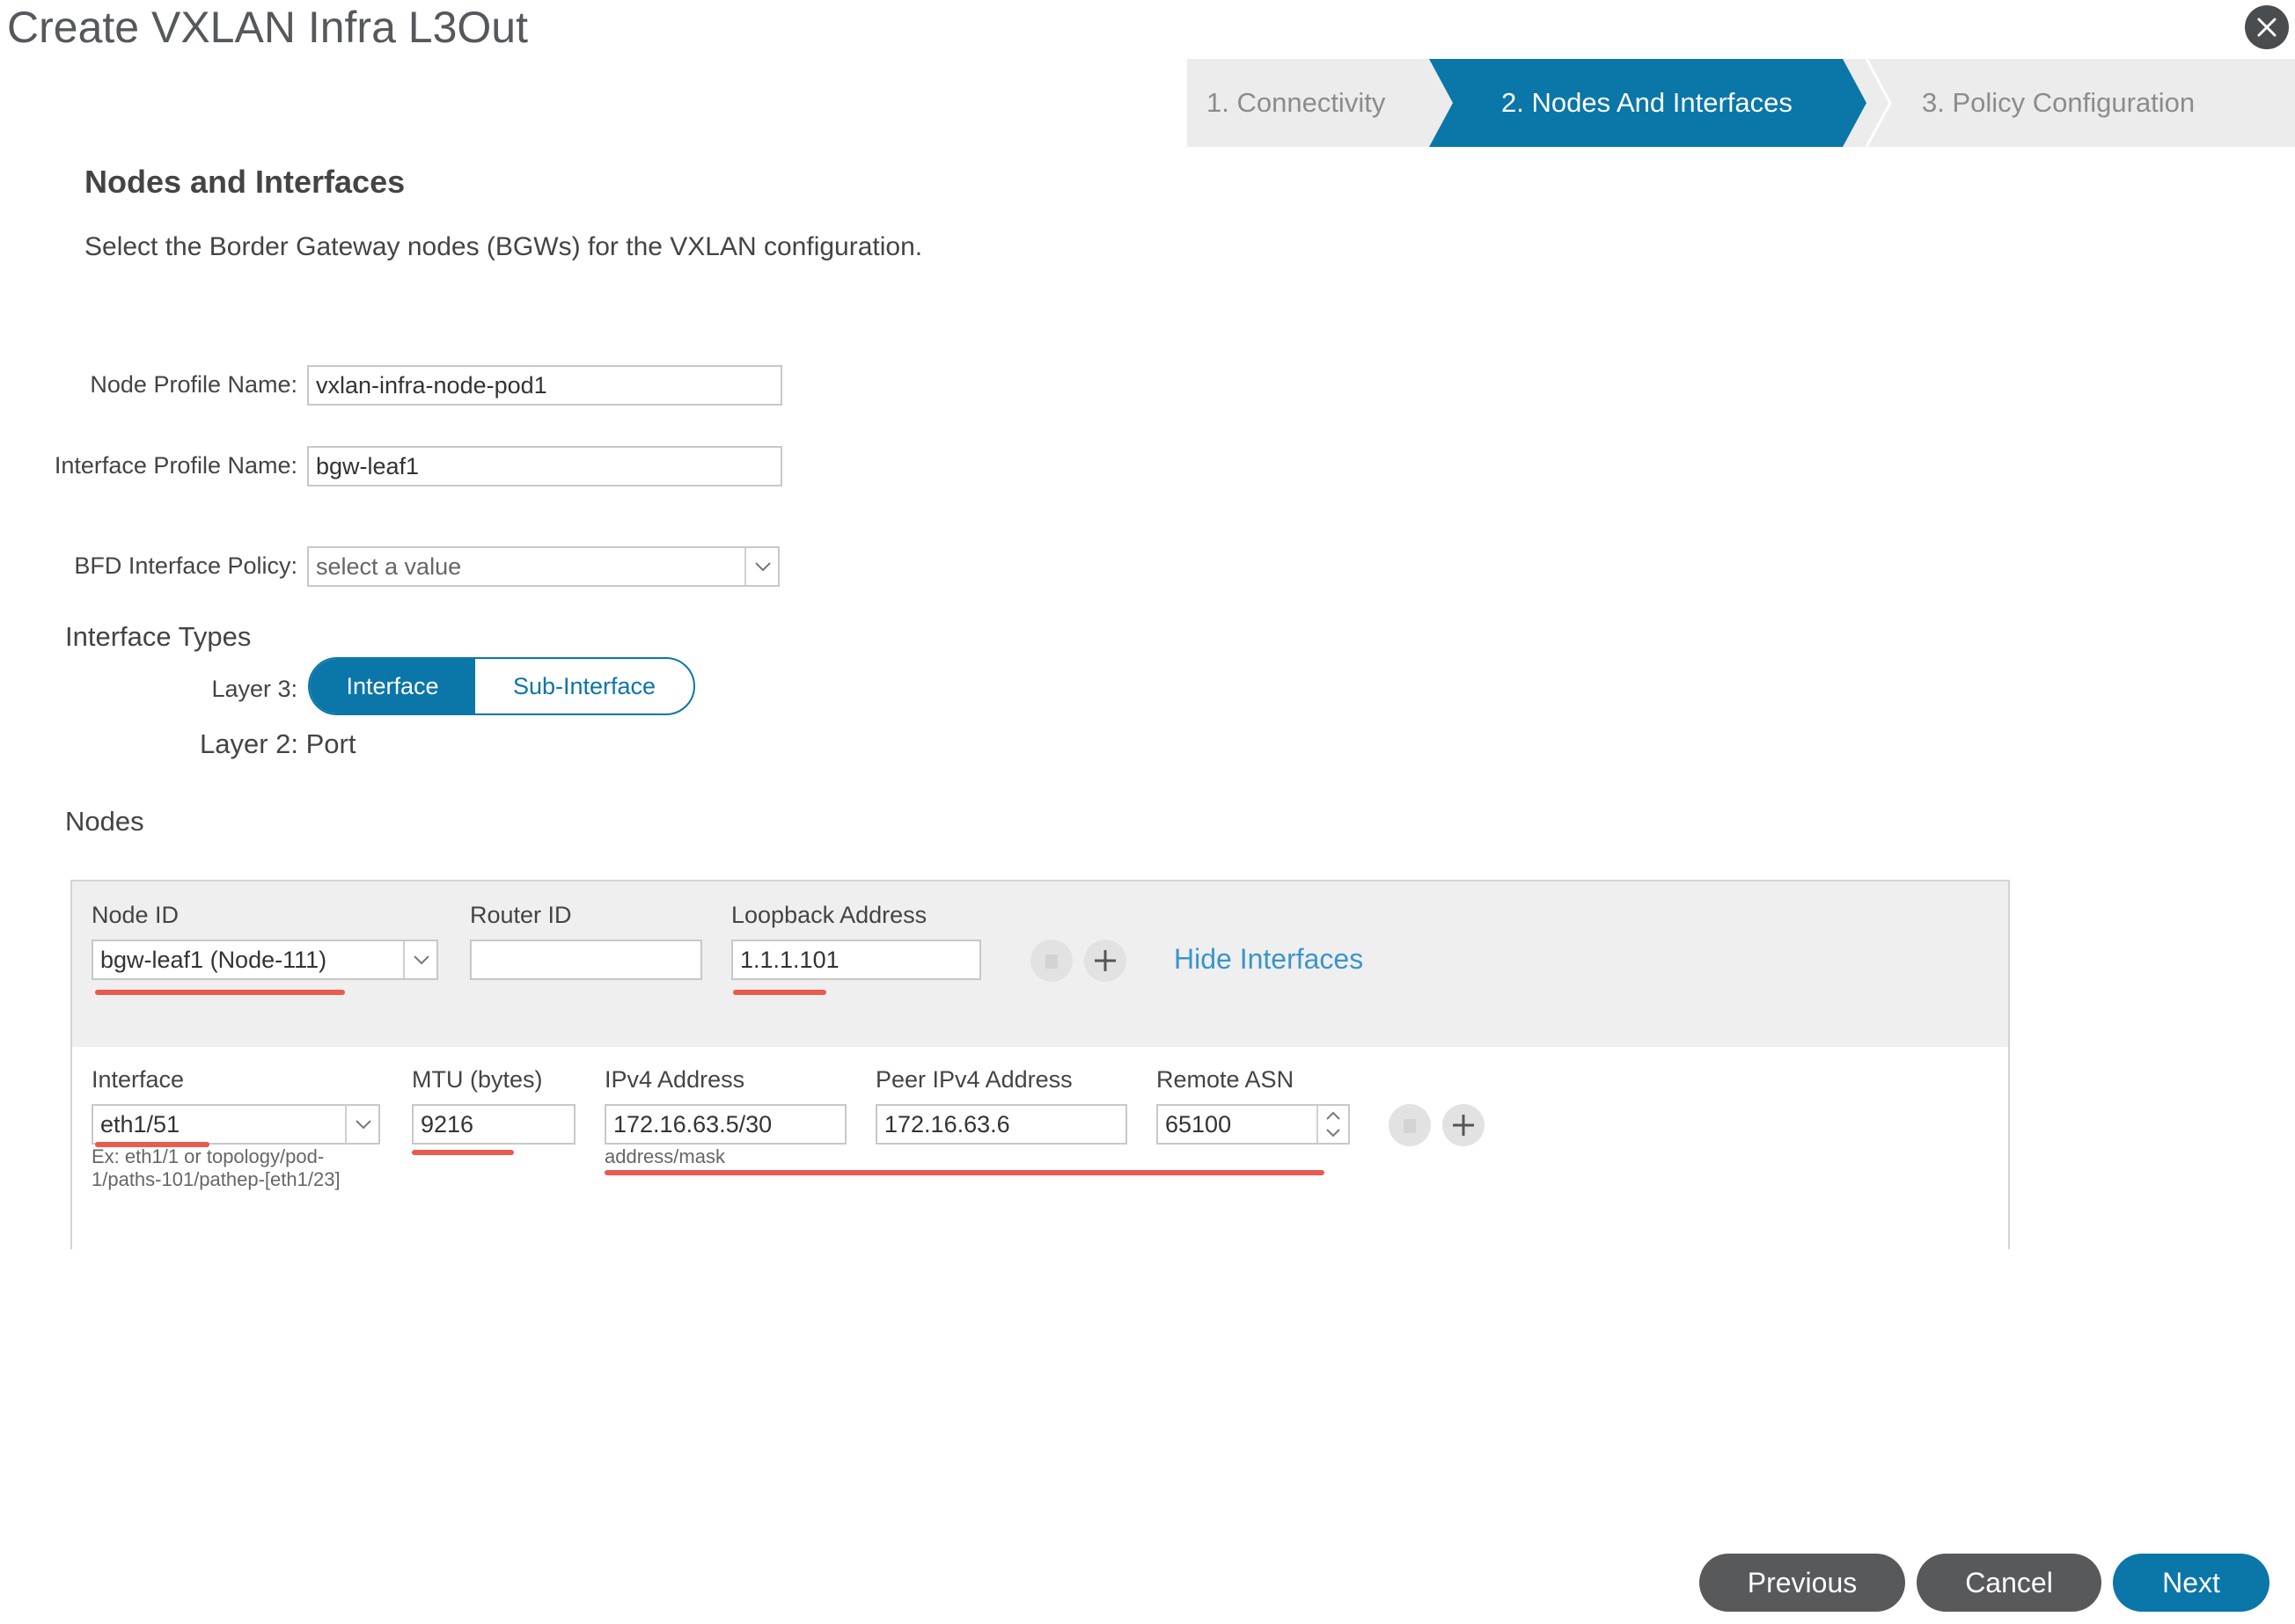 The image size is (2295, 1624). Describe the element at coordinates (267, 27) in the screenshot. I see `dialog-title: Create VXLAN Infra L3Out` at that location.